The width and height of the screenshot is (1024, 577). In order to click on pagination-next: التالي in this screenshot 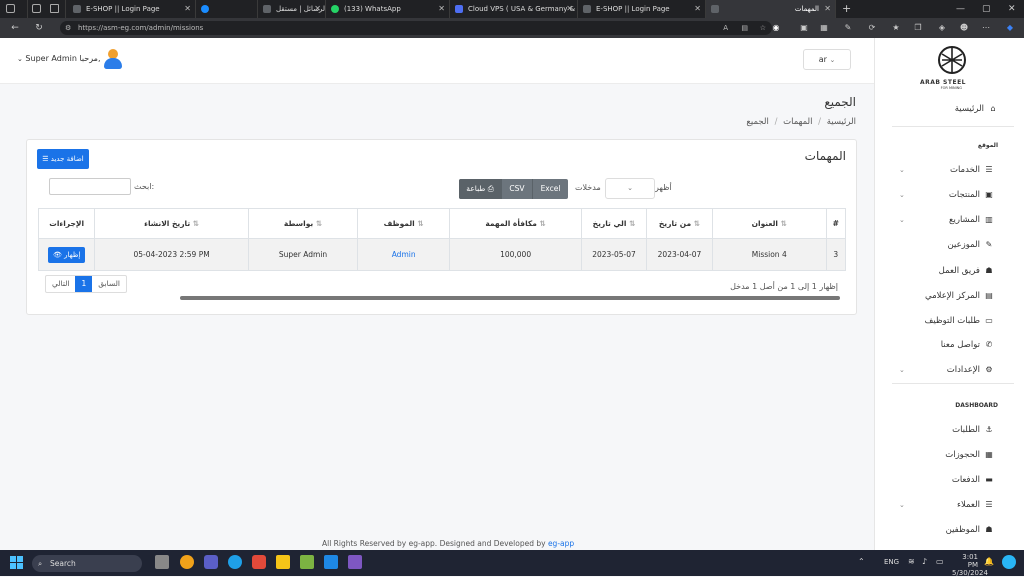, I will do `click(60, 284)`.